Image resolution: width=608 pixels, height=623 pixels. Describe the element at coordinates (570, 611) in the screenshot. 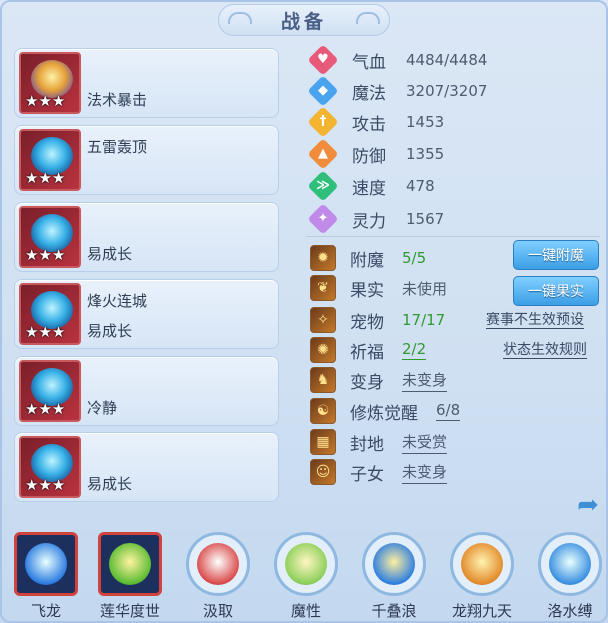

I see `skill-label: 洛水缚` at that location.